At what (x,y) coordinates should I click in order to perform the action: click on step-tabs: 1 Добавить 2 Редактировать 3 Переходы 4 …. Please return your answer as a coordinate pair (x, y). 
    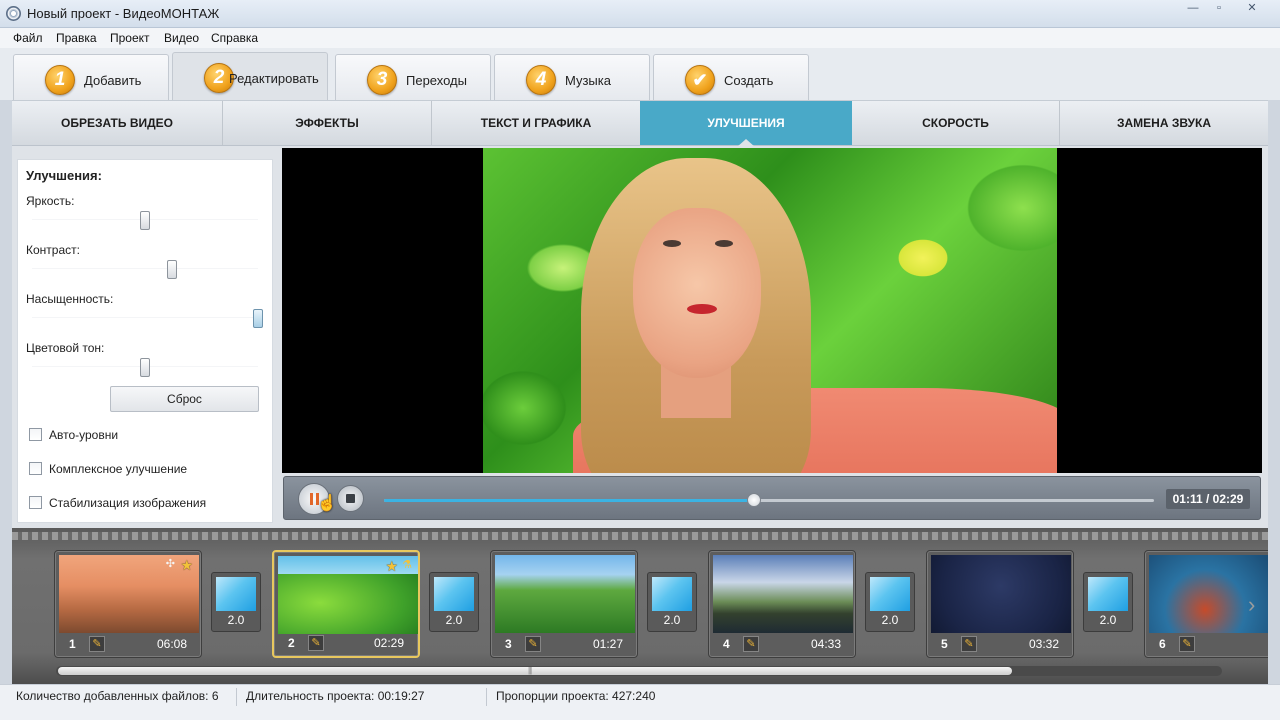
    Looking at the image, I should click on (640, 74).